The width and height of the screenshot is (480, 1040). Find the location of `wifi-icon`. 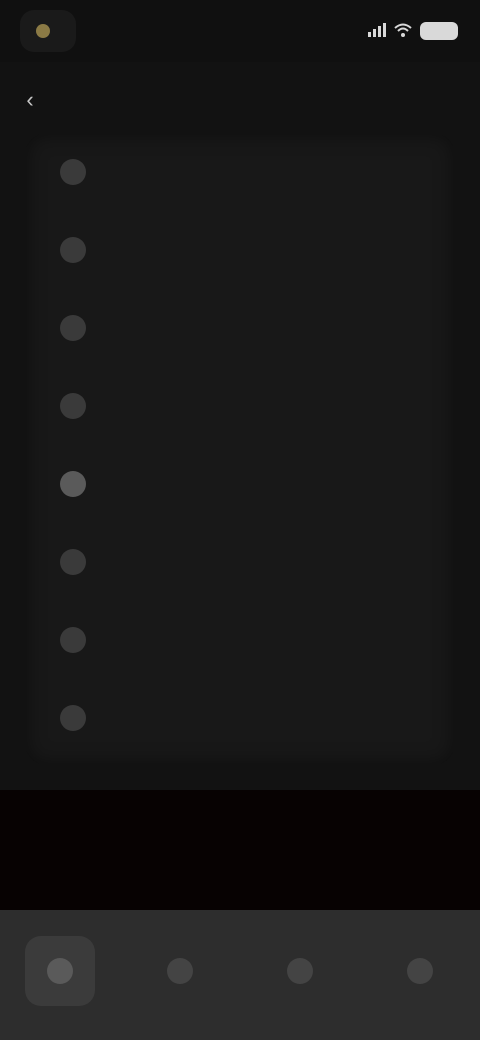

wifi-icon is located at coordinates (403, 31).